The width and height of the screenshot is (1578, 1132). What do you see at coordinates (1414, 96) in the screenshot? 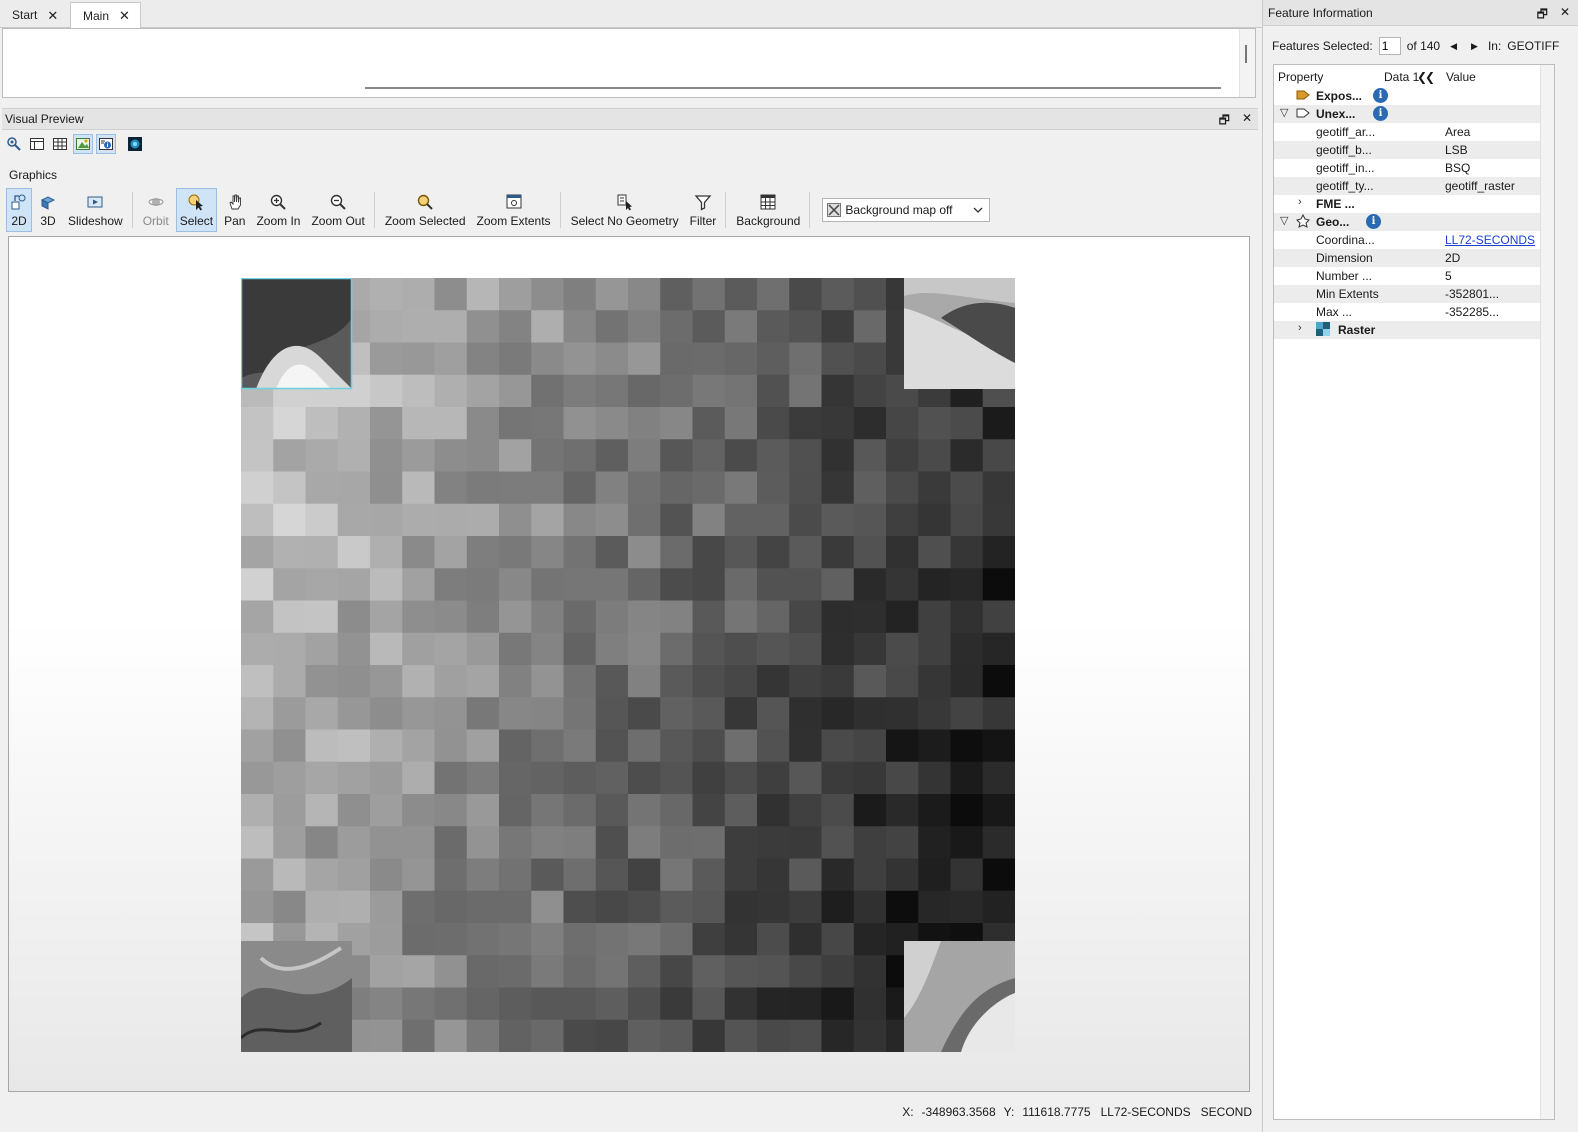
I see `group-row-exposed: Expos... i` at bounding box center [1414, 96].